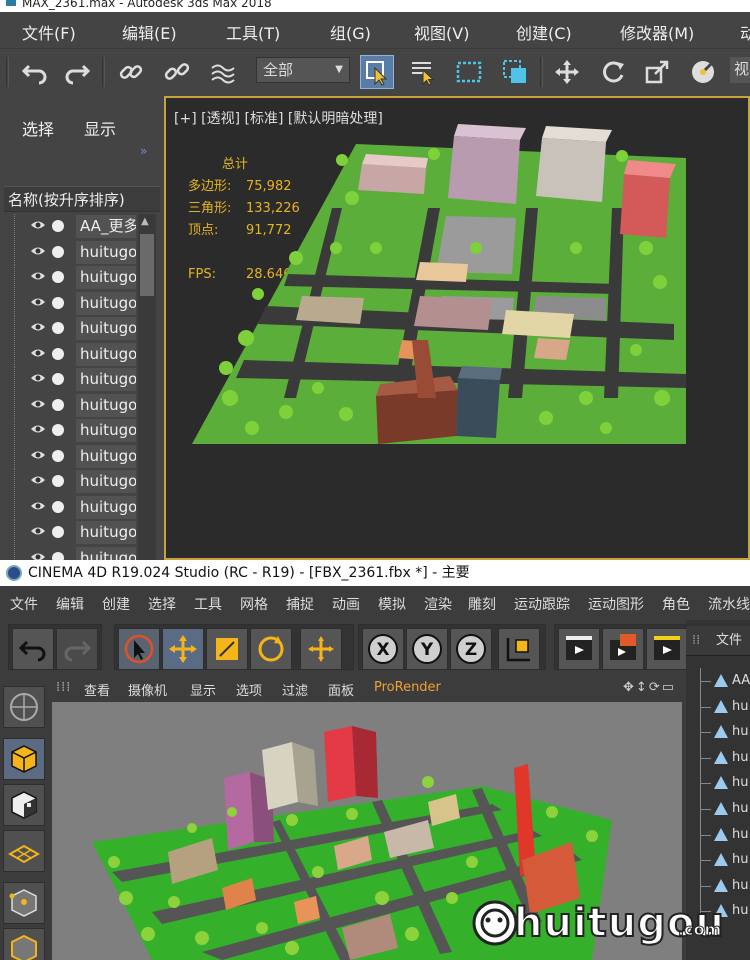  Describe the element at coordinates (703, 72) in the screenshot. I see `place-icon` at that location.